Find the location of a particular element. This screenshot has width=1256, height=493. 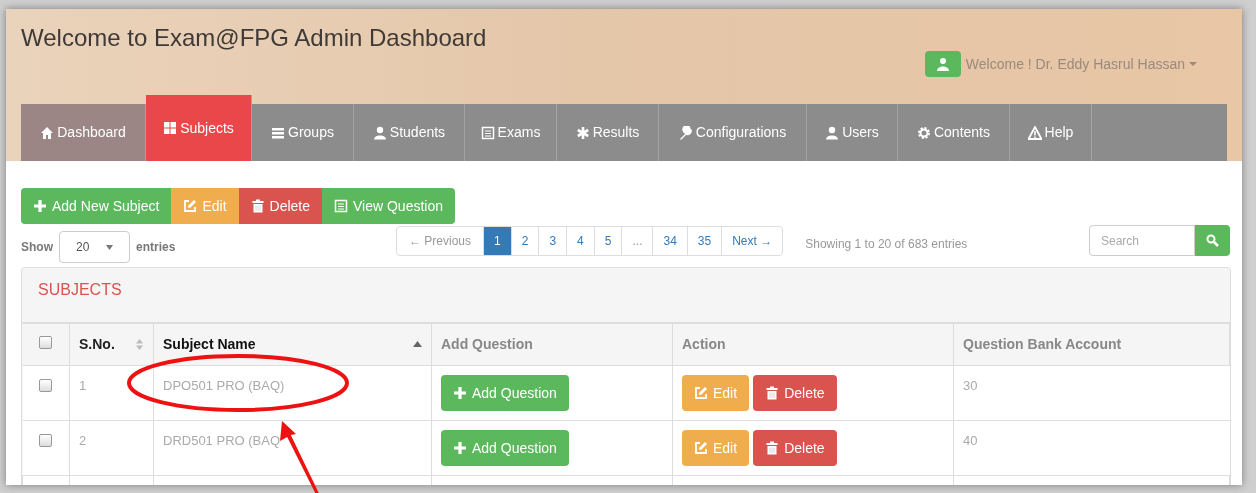

show-label: Show is located at coordinates (37, 247).